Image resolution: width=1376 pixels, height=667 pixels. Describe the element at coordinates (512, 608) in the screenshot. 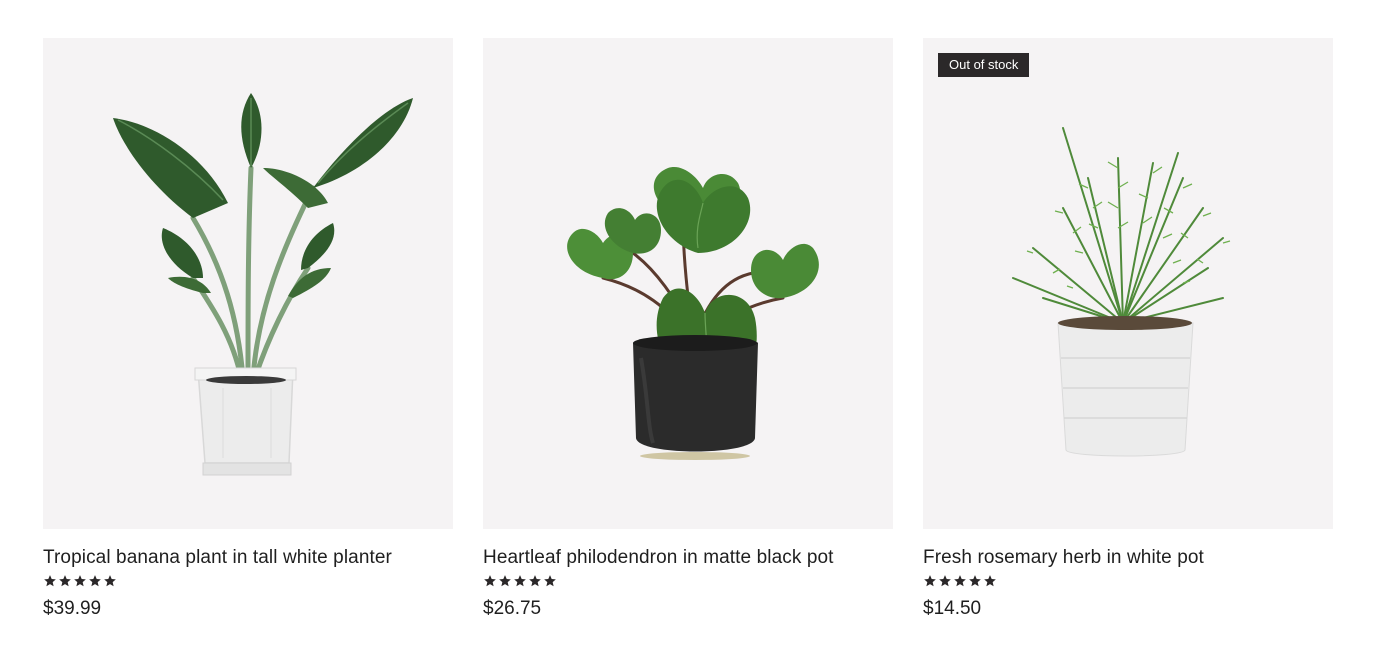

I see `product-price: $26.75` at that location.